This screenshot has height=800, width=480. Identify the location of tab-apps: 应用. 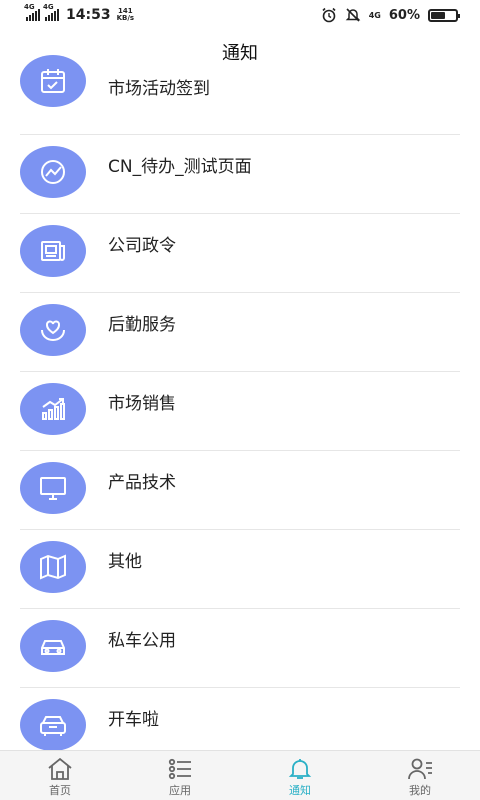
(180, 775).